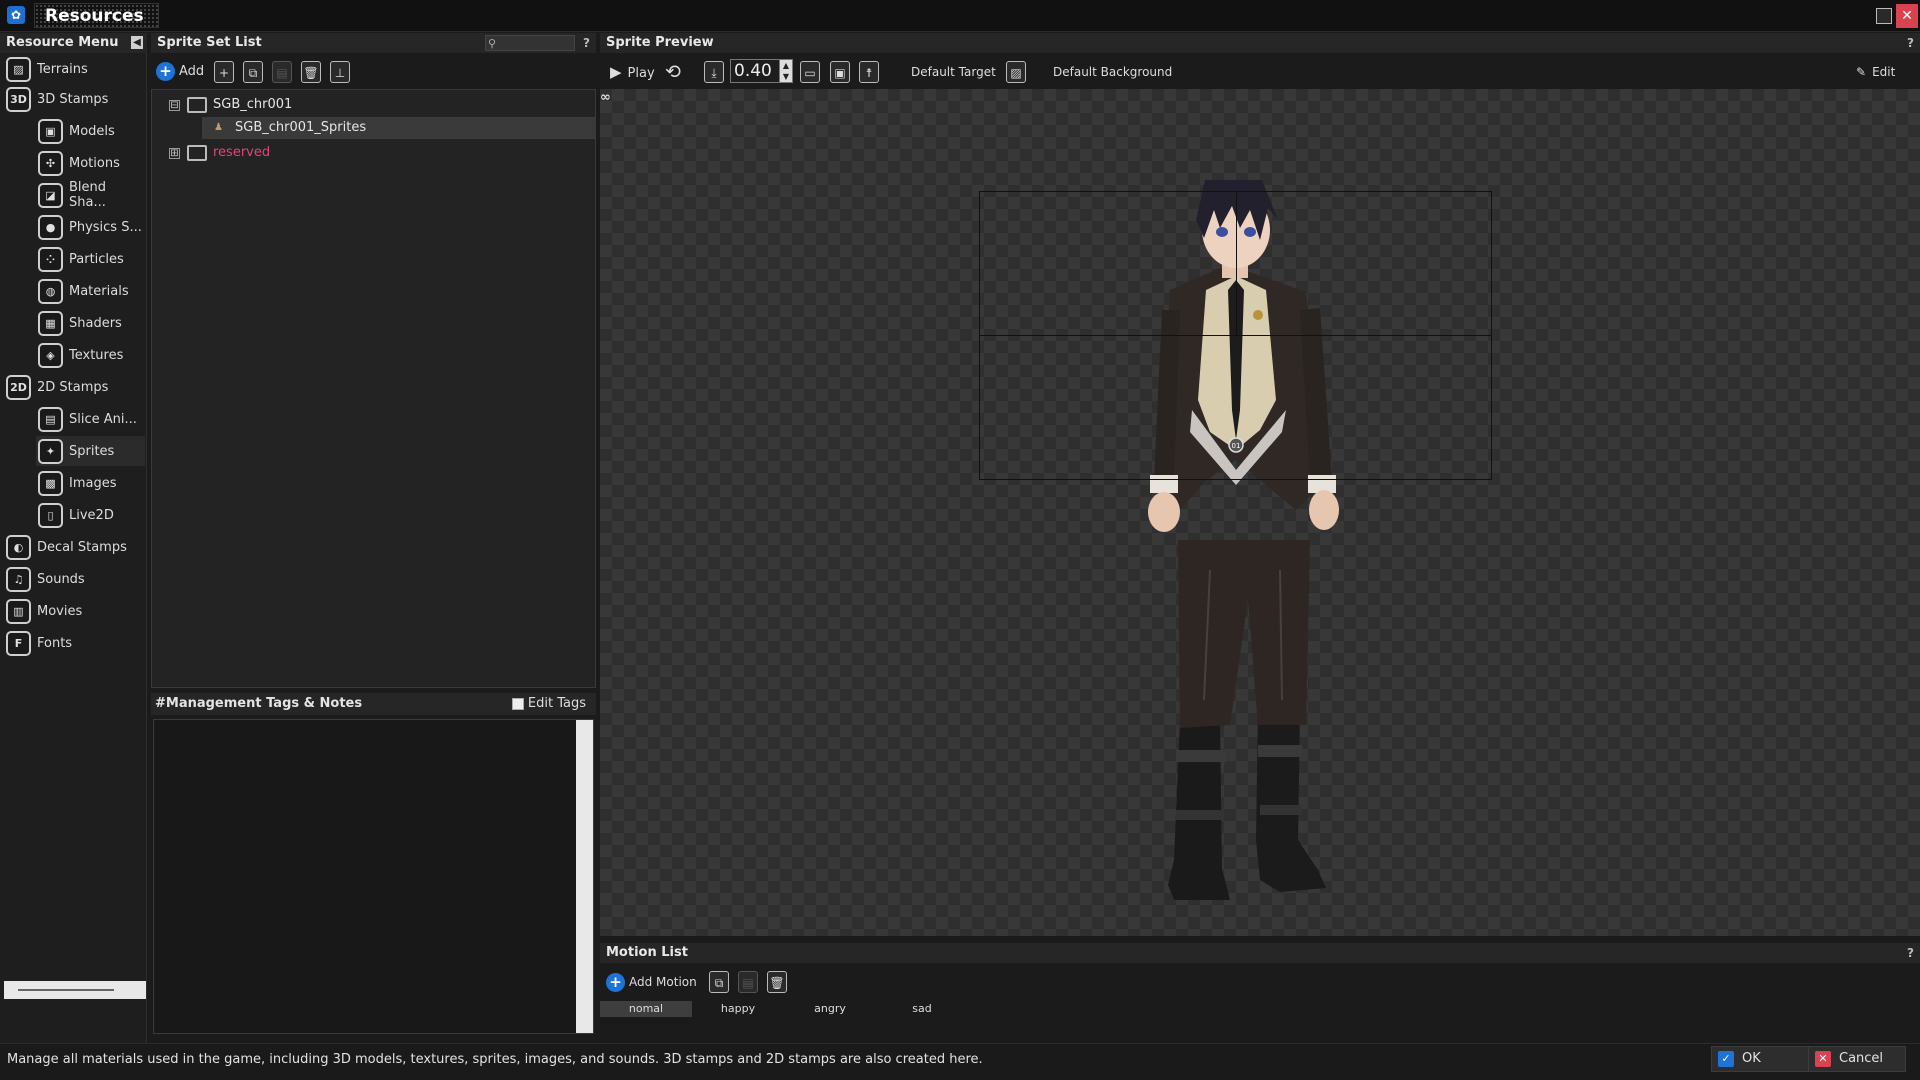 Image resolution: width=1920 pixels, height=1080 pixels. What do you see at coordinates (714, 72) in the screenshot?
I see `fit-icon: ⤓` at bounding box center [714, 72].